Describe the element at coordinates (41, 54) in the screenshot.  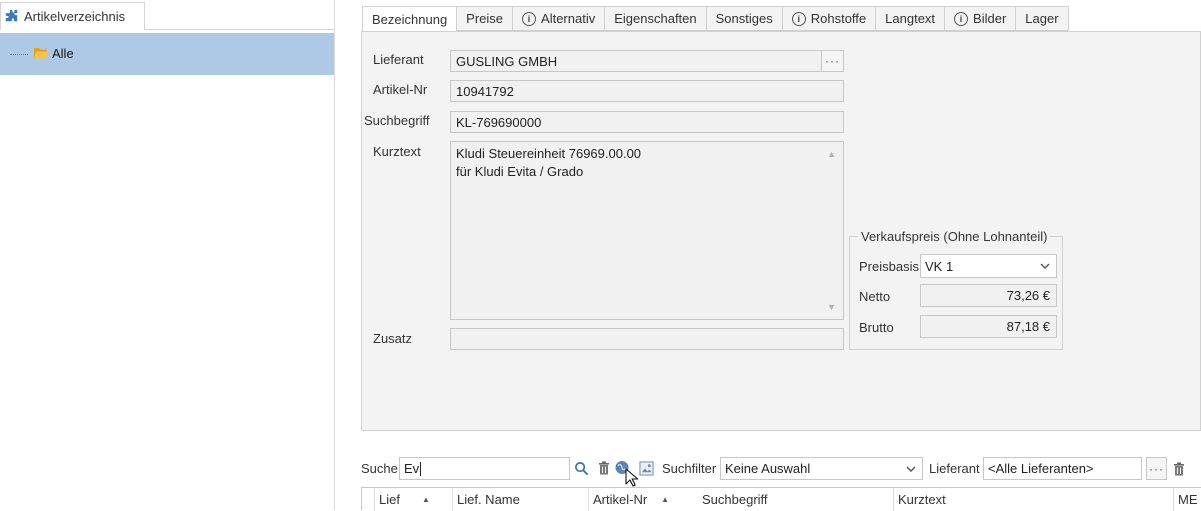
I see `folder-open-icon` at that location.